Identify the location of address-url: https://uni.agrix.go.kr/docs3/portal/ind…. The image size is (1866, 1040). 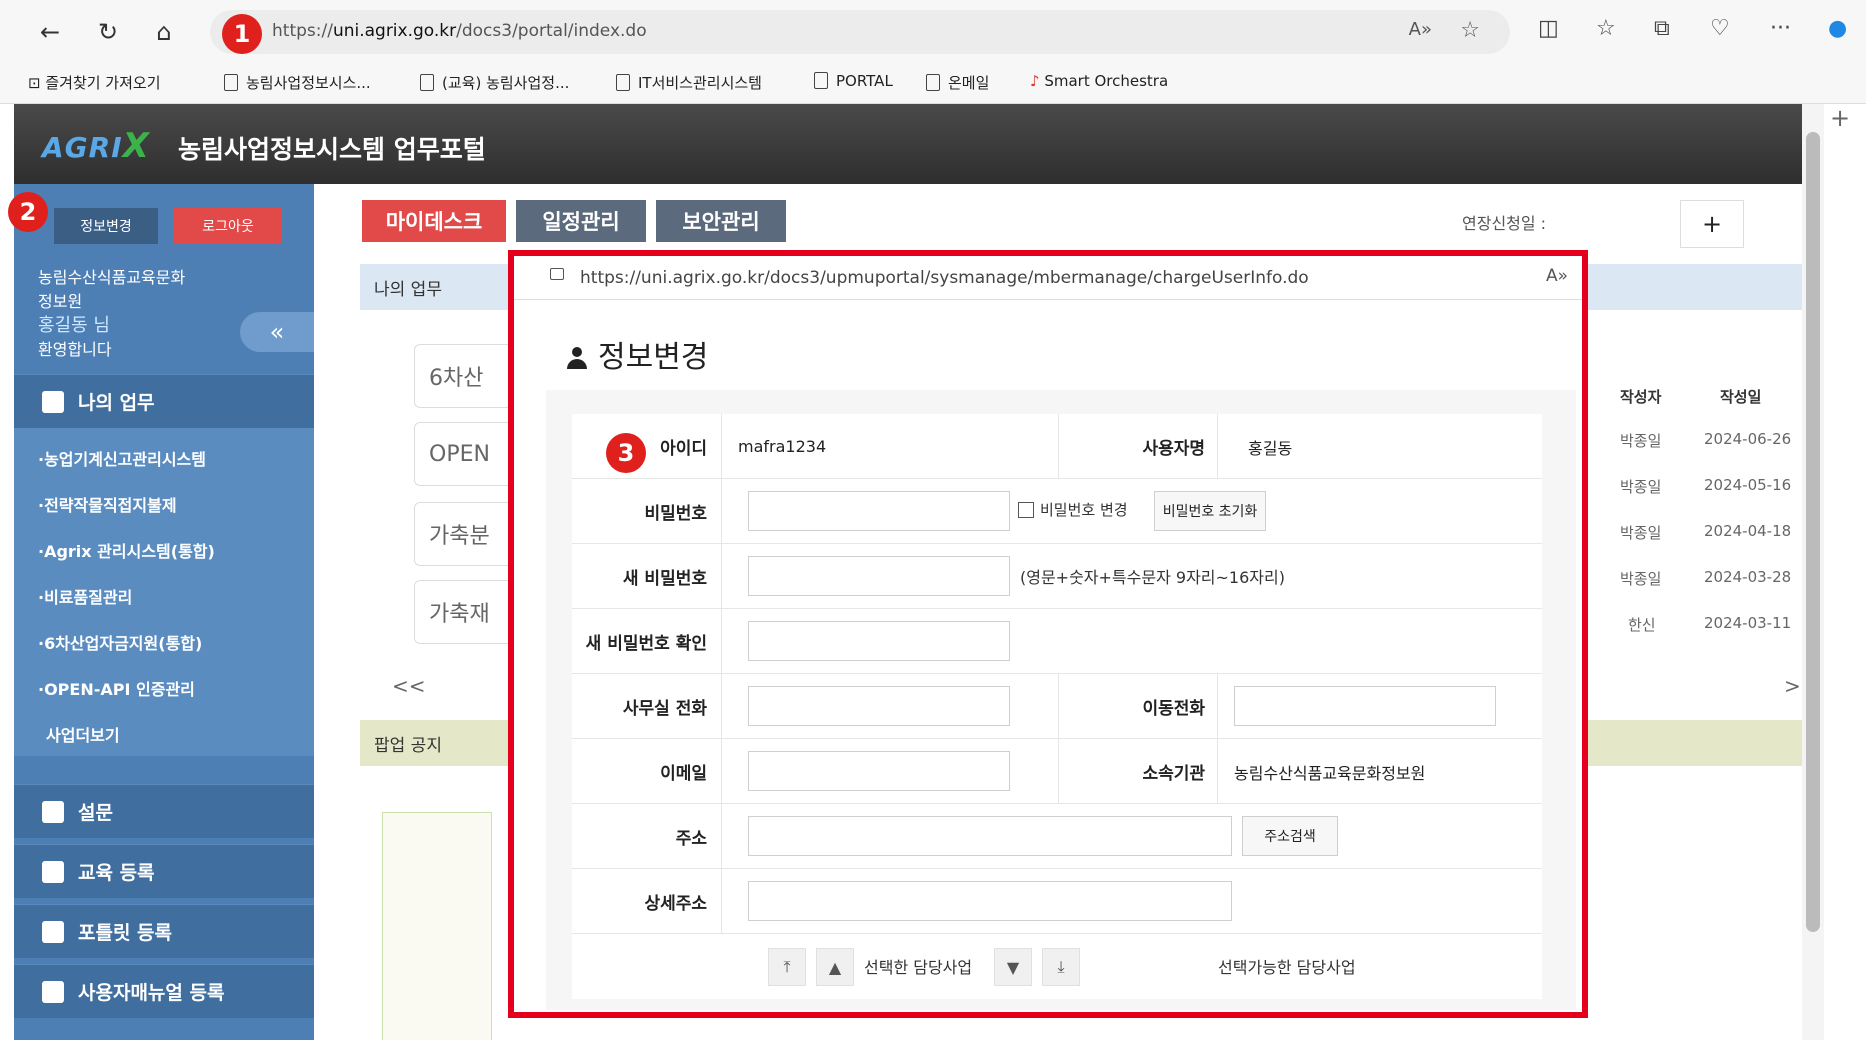
(459, 31).